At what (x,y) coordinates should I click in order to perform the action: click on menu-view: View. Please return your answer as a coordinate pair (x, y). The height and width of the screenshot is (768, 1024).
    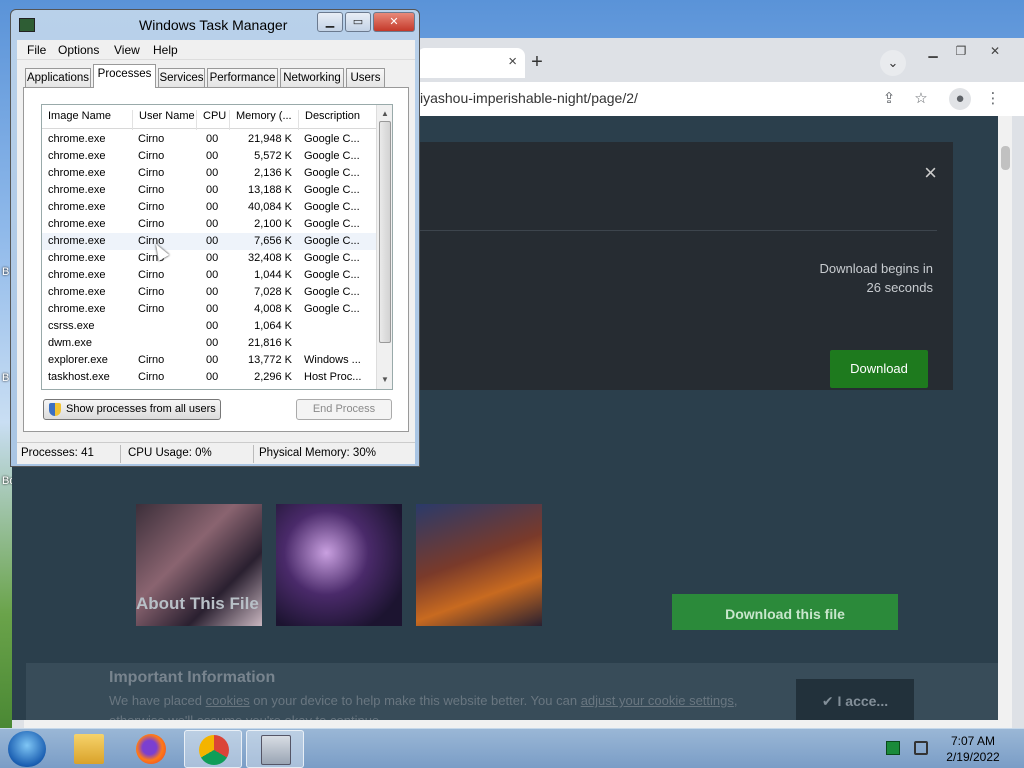
    Looking at the image, I should click on (127, 50).